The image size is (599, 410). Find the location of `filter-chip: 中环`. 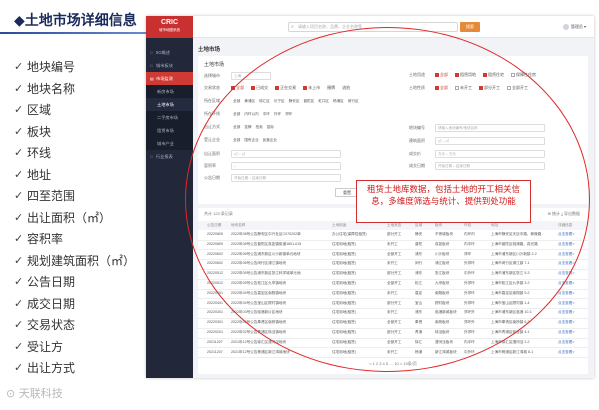

filter-chip: 中环 is located at coordinates (266, 114).